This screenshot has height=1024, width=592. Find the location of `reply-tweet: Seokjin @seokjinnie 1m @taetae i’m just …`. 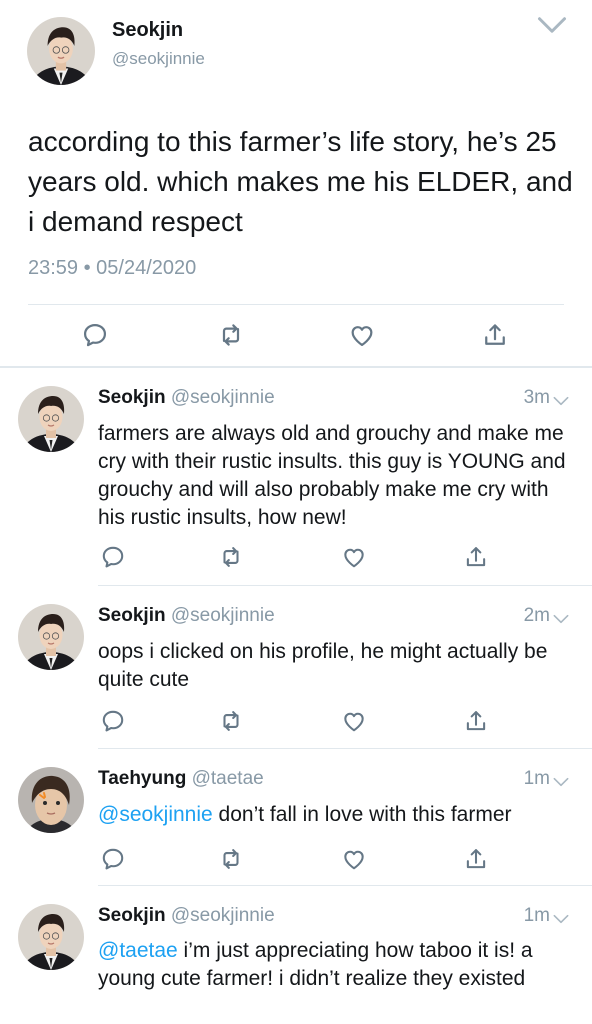

reply-tweet: Seokjin @seokjinnie 1m @taetae i’m just … is located at coordinates (296, 955).